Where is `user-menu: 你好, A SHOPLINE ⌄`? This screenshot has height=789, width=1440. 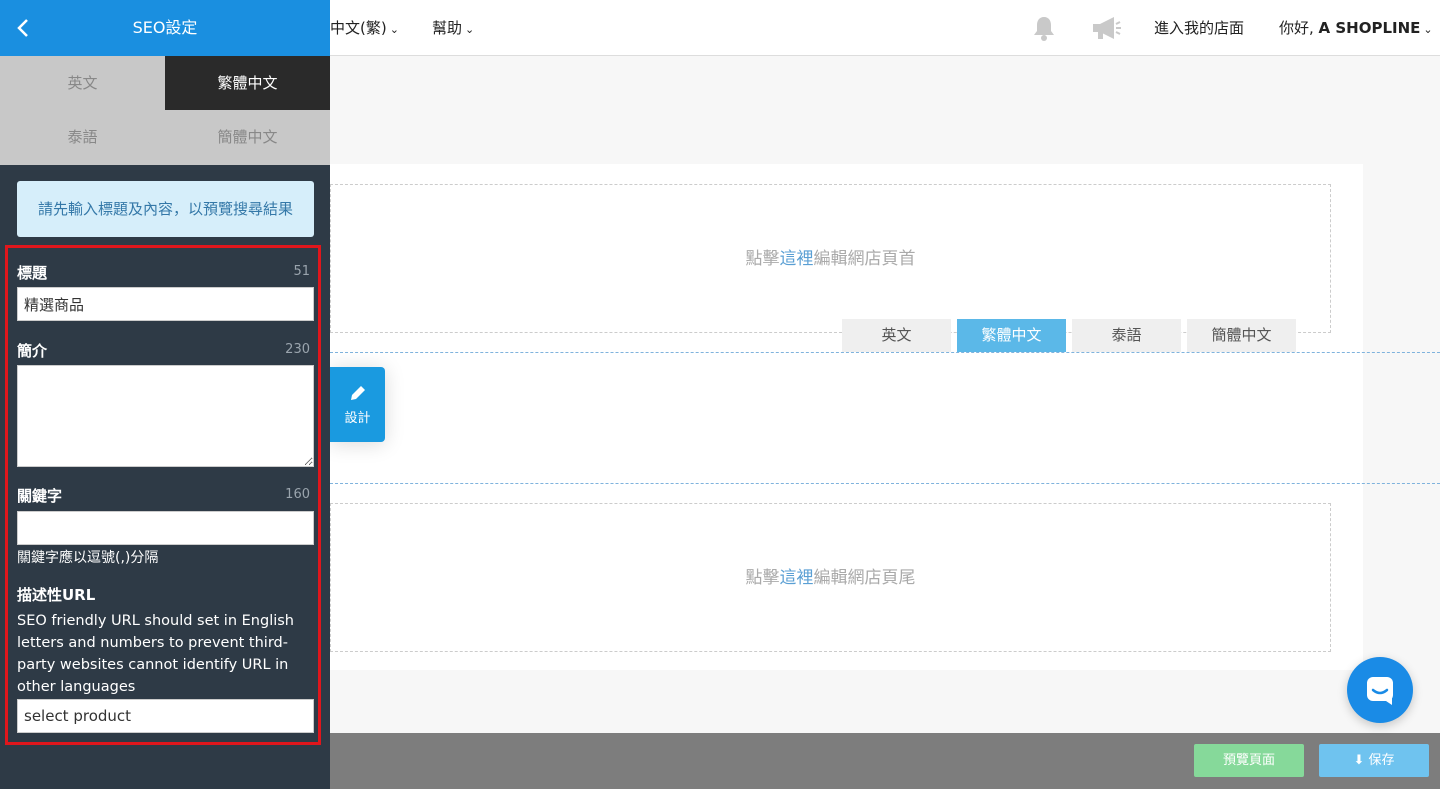 user-menu: 你好, A SHOPLINE ⌄ is located at coordinates (1356, 28).